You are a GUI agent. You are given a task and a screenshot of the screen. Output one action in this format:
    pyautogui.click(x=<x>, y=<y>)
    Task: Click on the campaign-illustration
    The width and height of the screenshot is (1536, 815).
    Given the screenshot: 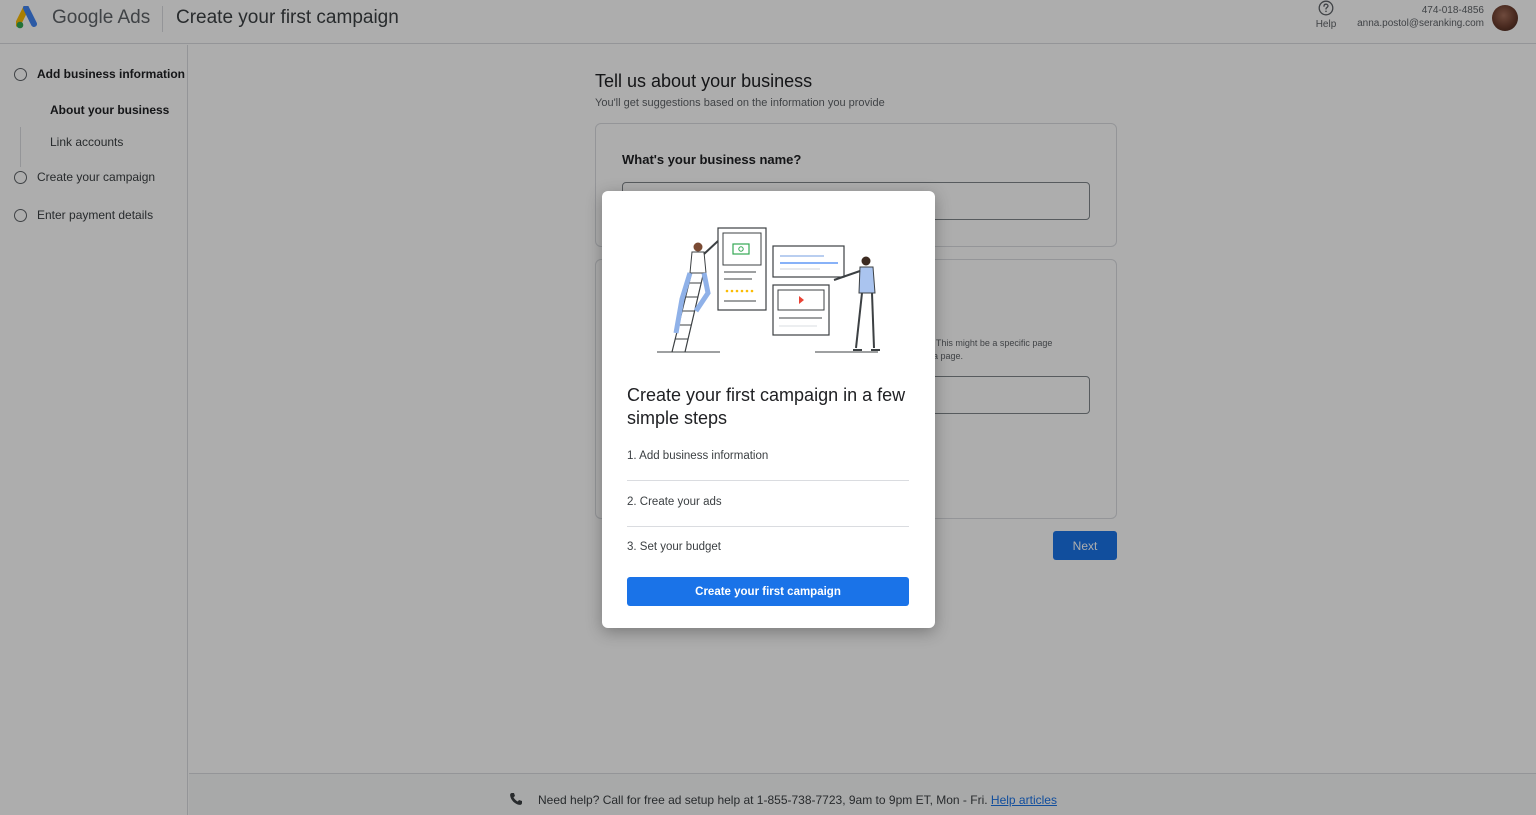 What is the action you would take?
    pyautogui.click(x=768, y=290)
    